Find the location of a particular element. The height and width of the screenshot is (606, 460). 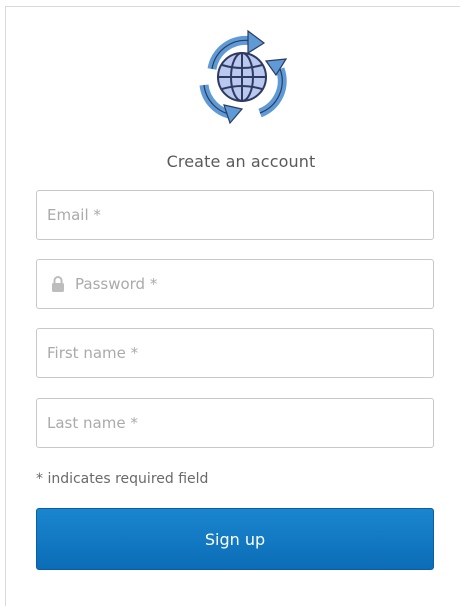

first-name-field is located at coordinates (235, 353).